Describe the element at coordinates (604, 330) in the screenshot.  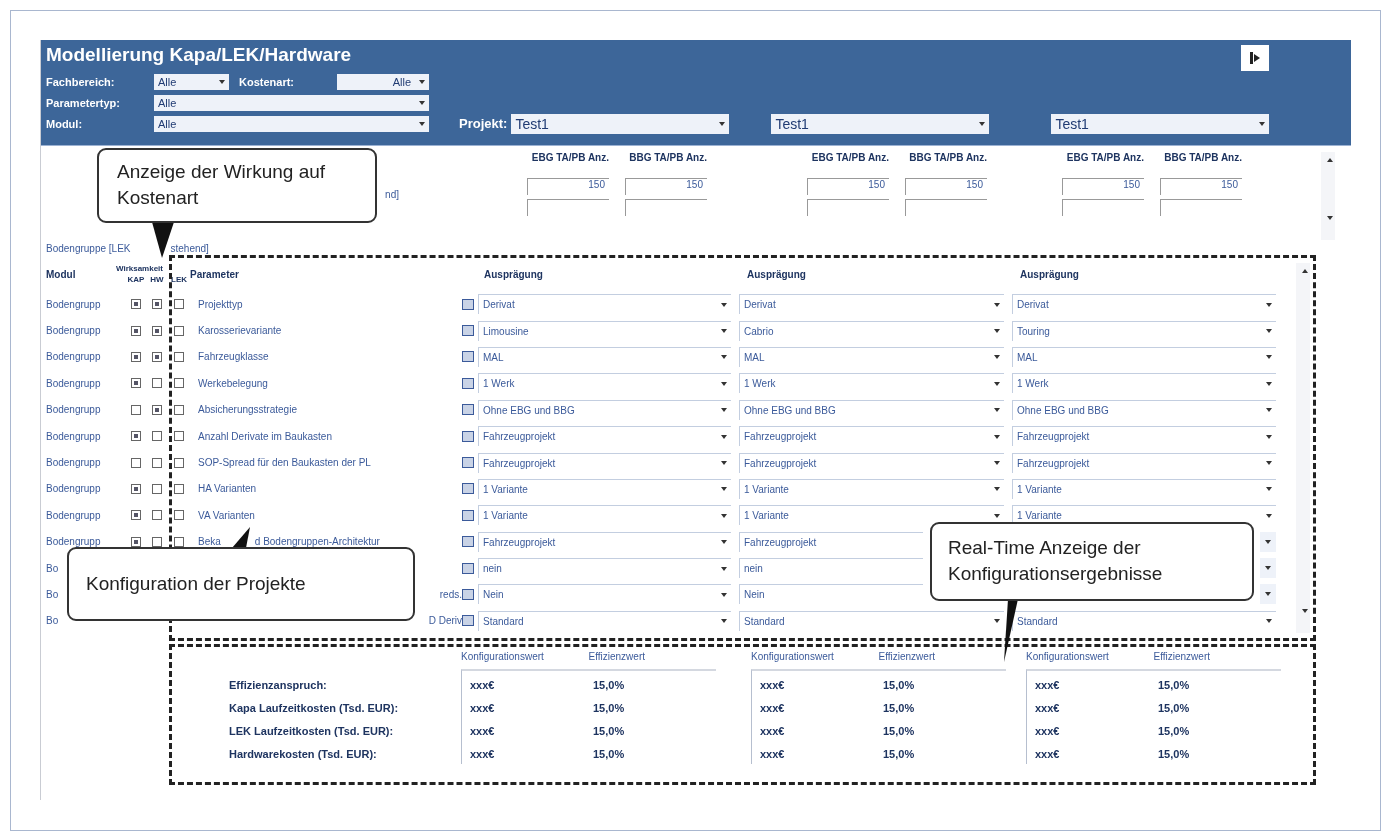
I see `dropdown: Limousine` at that location.